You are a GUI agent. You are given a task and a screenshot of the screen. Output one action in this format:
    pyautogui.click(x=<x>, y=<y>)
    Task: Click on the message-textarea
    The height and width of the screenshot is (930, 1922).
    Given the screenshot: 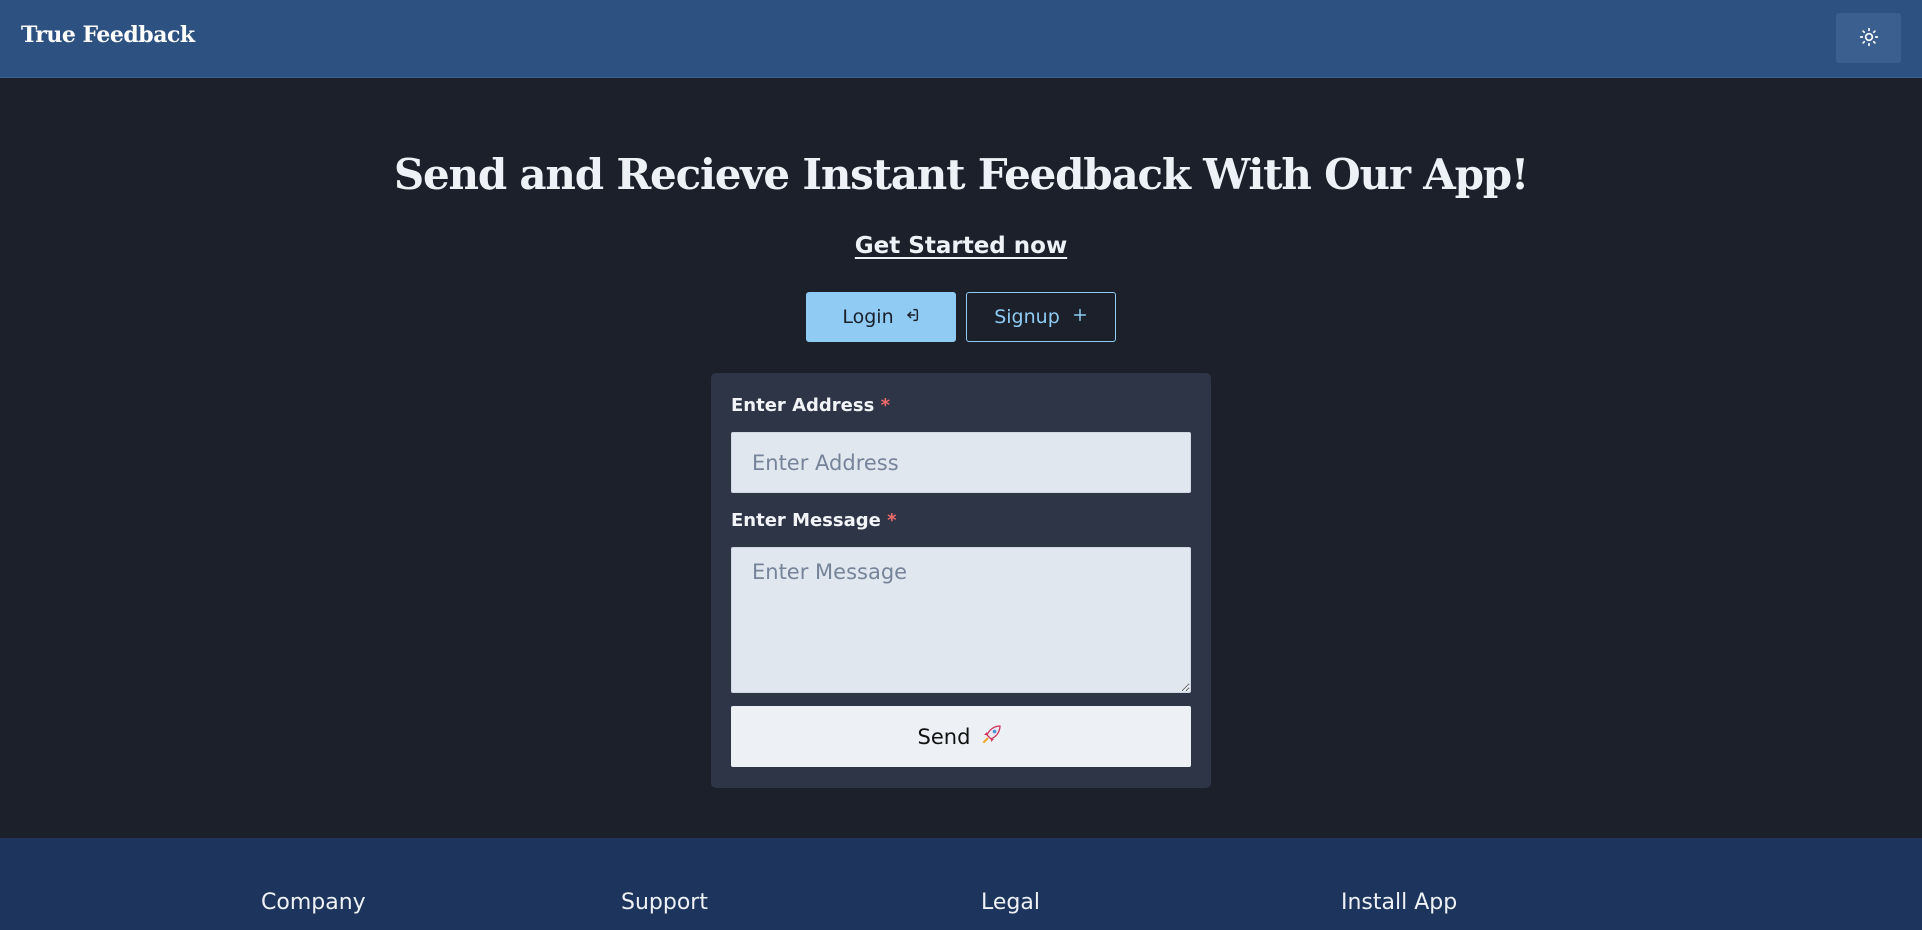 What is the action you would take?
    pyautogui.click(x=961, y=620)
    